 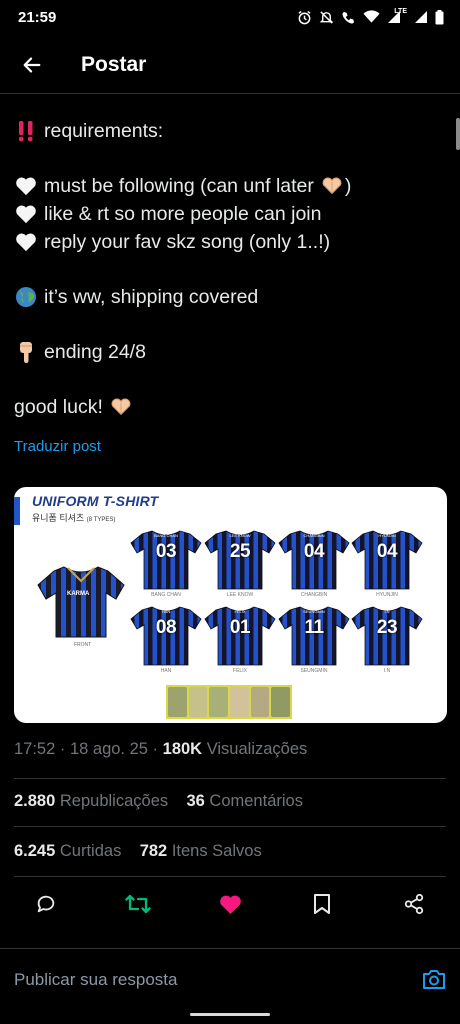 I want to click on jersey-item: BANG CHAN 03, so click(x=166, y=560).